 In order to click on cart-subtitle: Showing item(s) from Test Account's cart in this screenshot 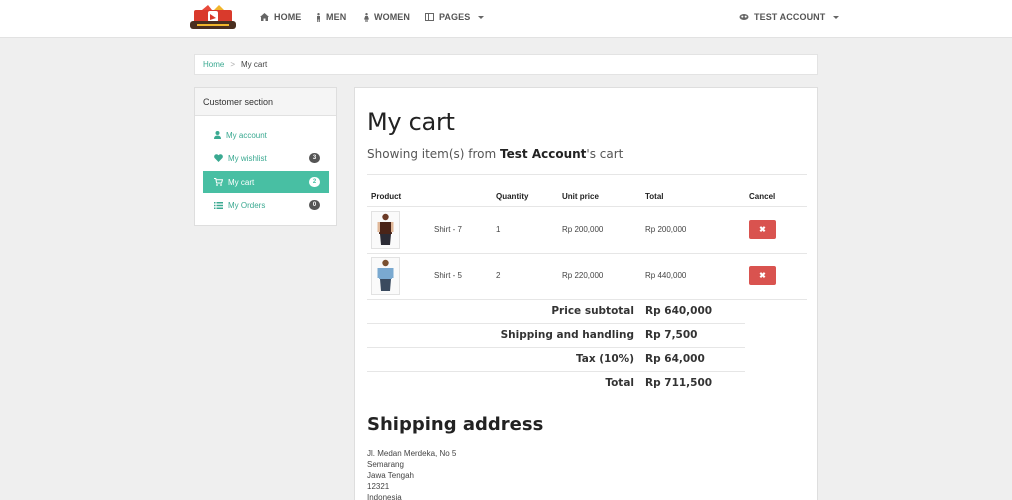, I will do `click(495, 154)`.